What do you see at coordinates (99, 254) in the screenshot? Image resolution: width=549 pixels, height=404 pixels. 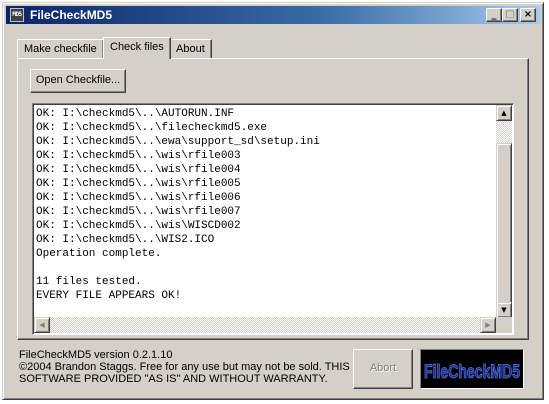 I see `log-line: Operation complete.` at bounding box center [99, 254].